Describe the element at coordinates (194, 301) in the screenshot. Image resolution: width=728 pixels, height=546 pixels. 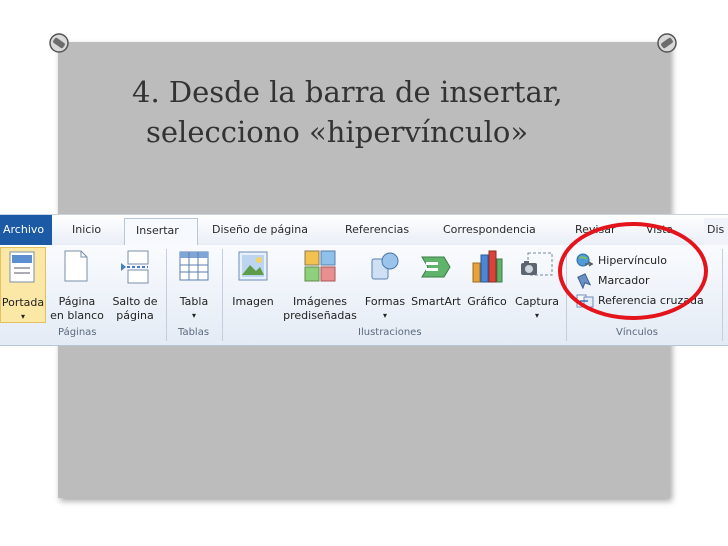
I see `tabla-label: Tabla` at that location.